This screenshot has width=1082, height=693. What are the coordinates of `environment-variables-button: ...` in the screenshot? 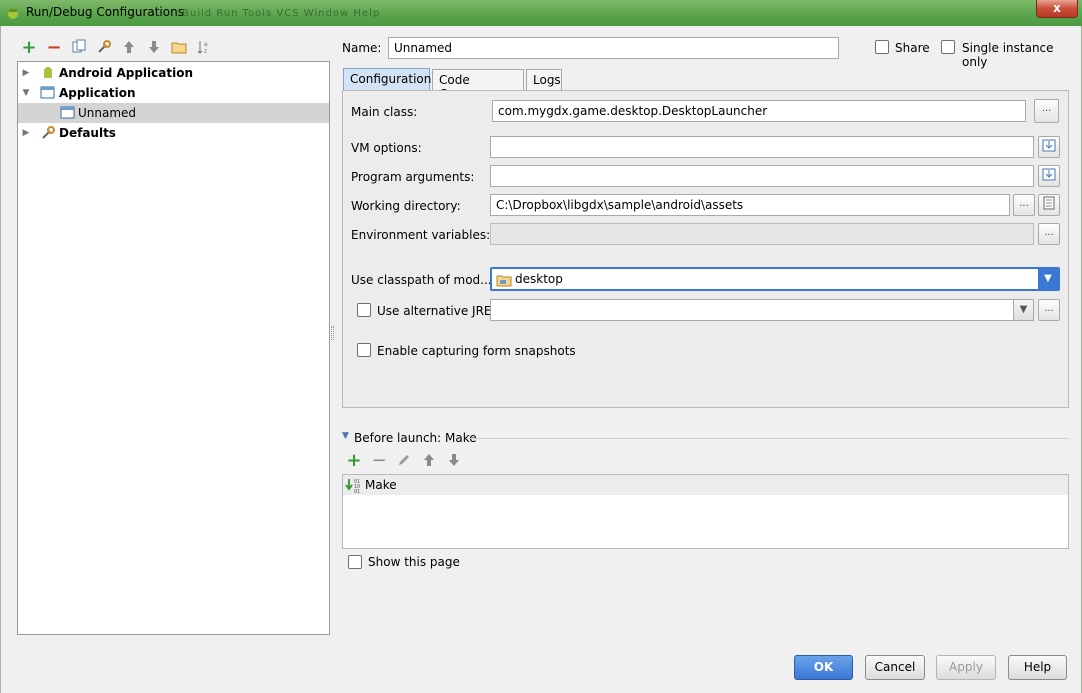 It's located at (1049, 234).